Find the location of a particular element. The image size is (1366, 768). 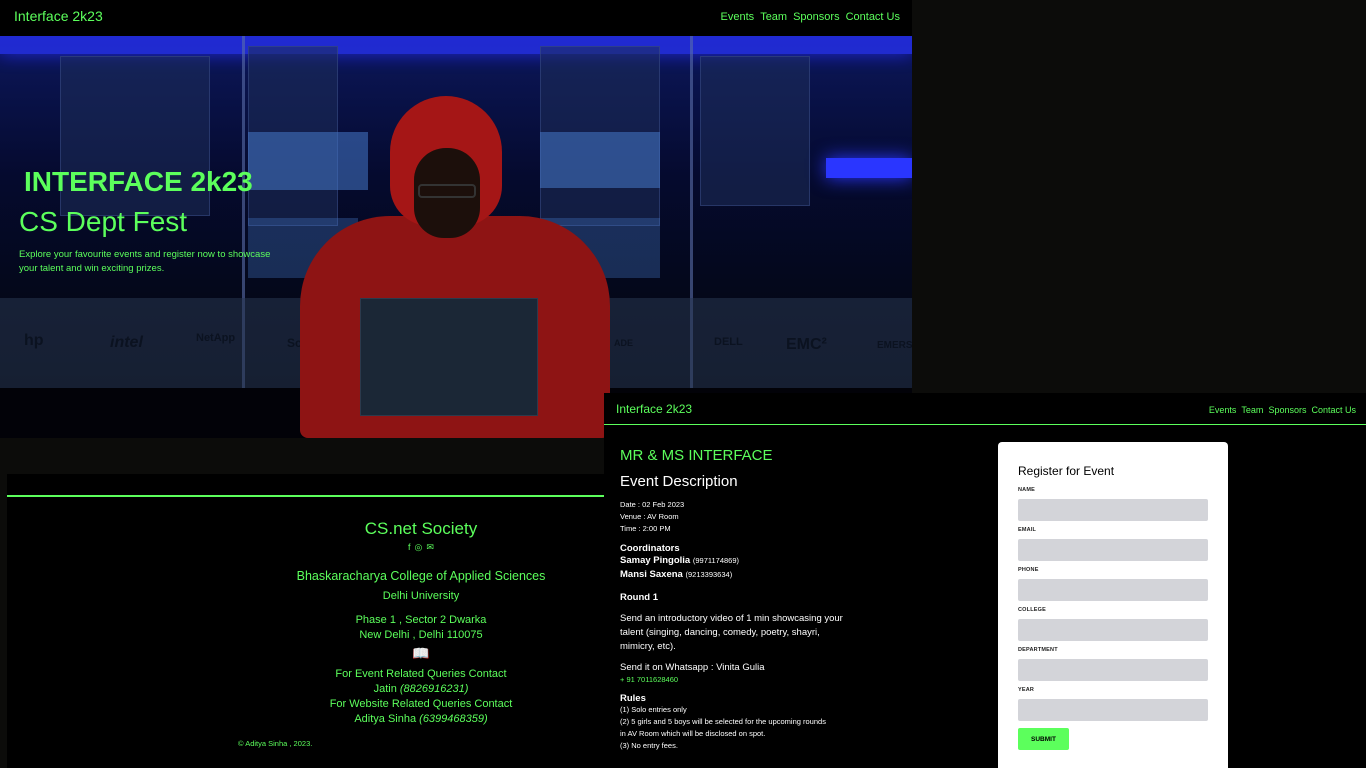

event-nav-link-contact: Contact Us is located at coordinates (1333, 410).